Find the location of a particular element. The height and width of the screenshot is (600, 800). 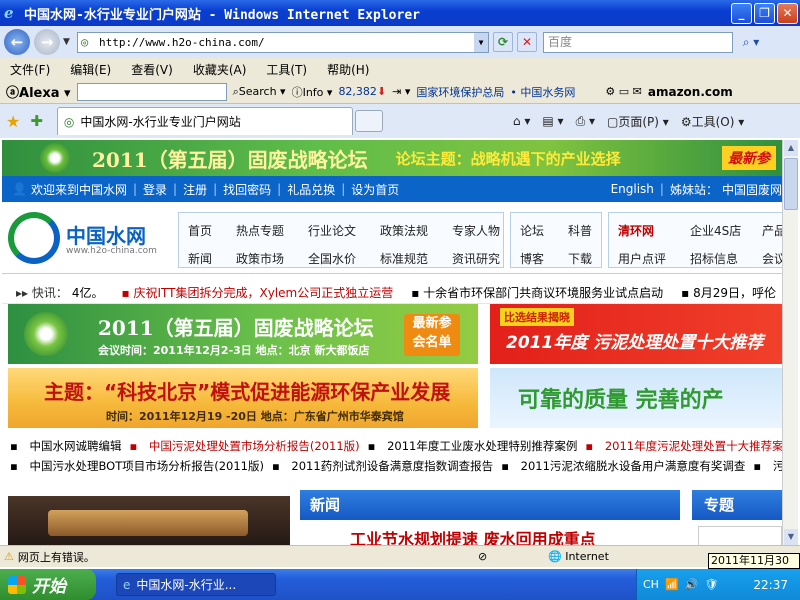

menu-help: 帮助(H) is located at coordinates (348, 69).